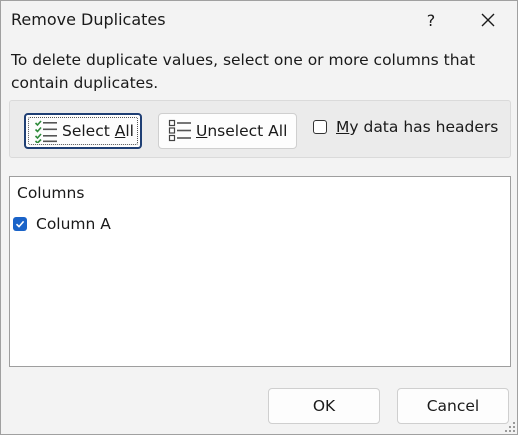 The width and height of the screenshot is (518, 435). Describe the element at coordinates (242, 131) in the screenshot. I see `unselect-all-label: Unselect All` at that location.